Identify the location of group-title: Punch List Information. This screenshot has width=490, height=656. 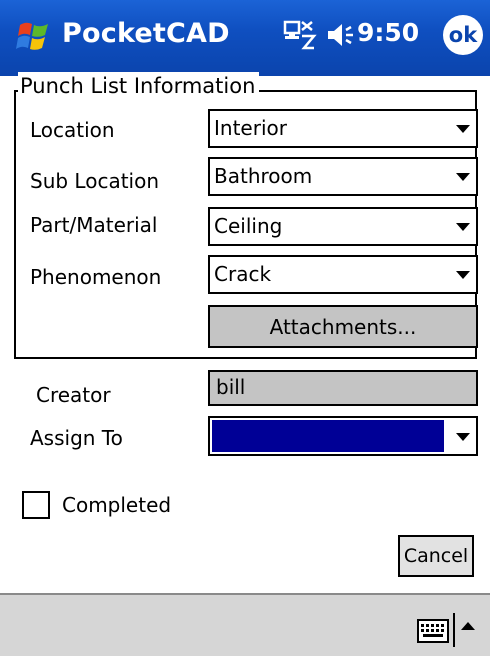
(139, 86).